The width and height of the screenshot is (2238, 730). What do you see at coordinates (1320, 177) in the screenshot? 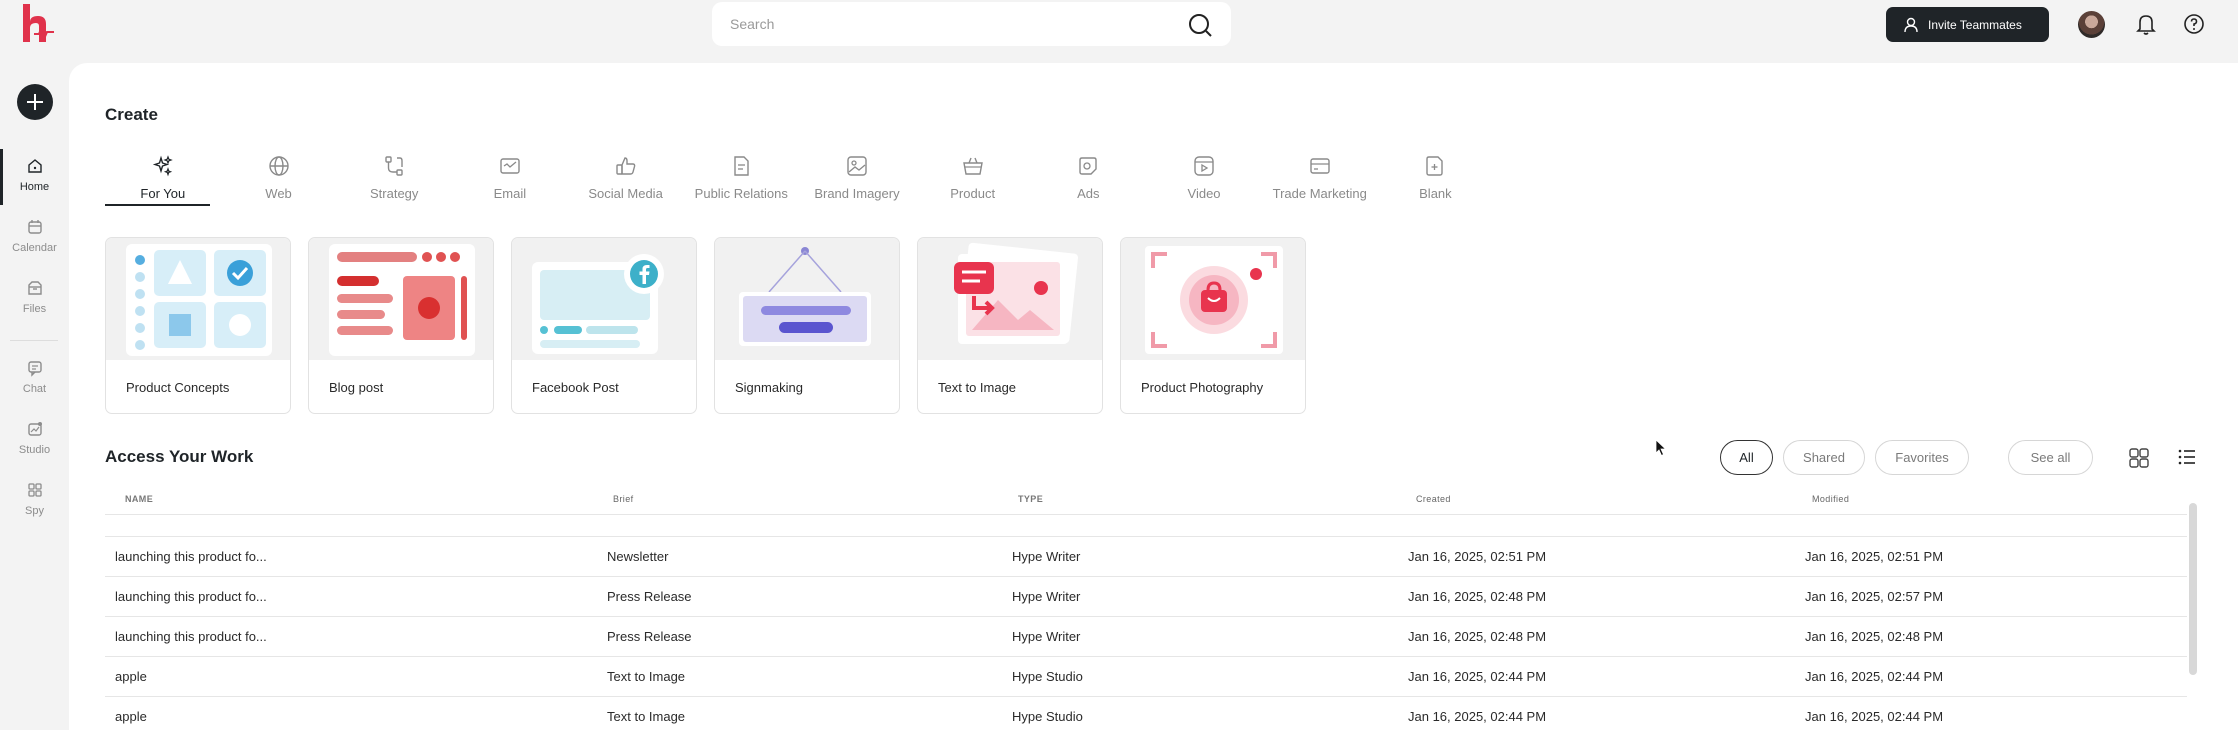
I see `tab-trade-marketing: Trade Marketing` at bounding box center [1320, 177].